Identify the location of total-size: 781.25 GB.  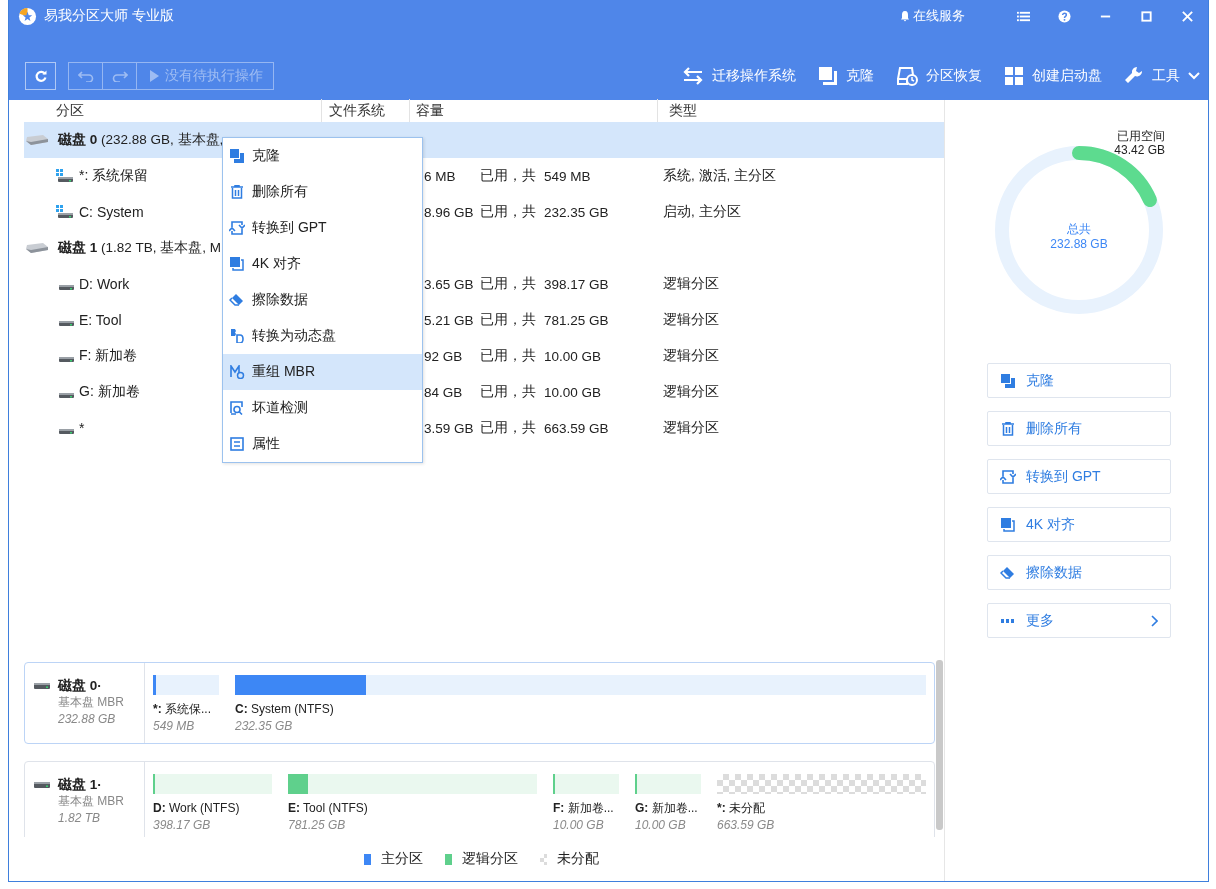
(576, 320).